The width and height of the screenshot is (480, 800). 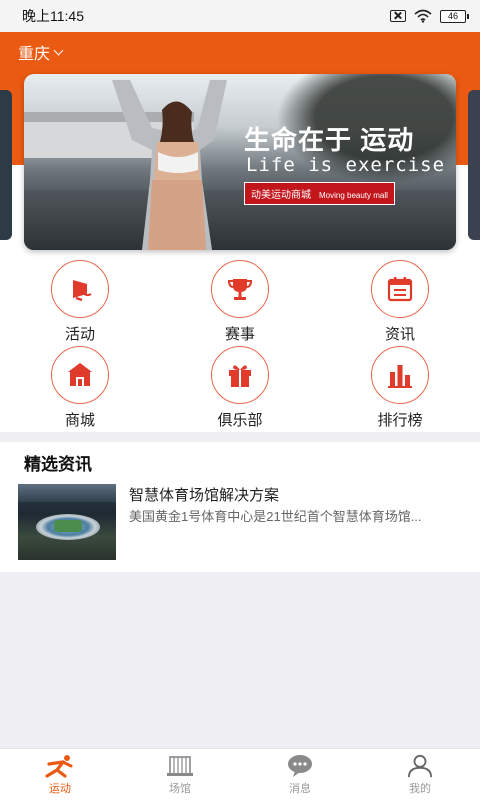 What do you see at coordinates (329, 140) in the screenshot?
I see `banner-title: 生命在于 运动` at bounding box center [329, 140].